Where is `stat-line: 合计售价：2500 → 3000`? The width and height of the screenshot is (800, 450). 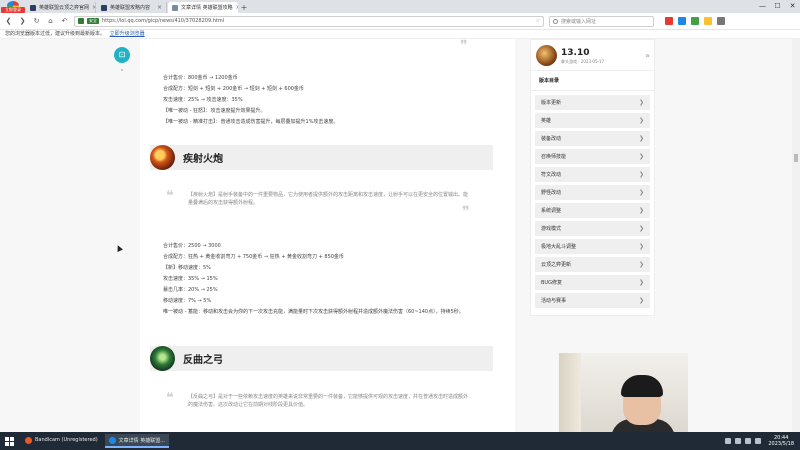
stat-line: 合计售价：2500 → 3000 is located at coordinates (192, 246).